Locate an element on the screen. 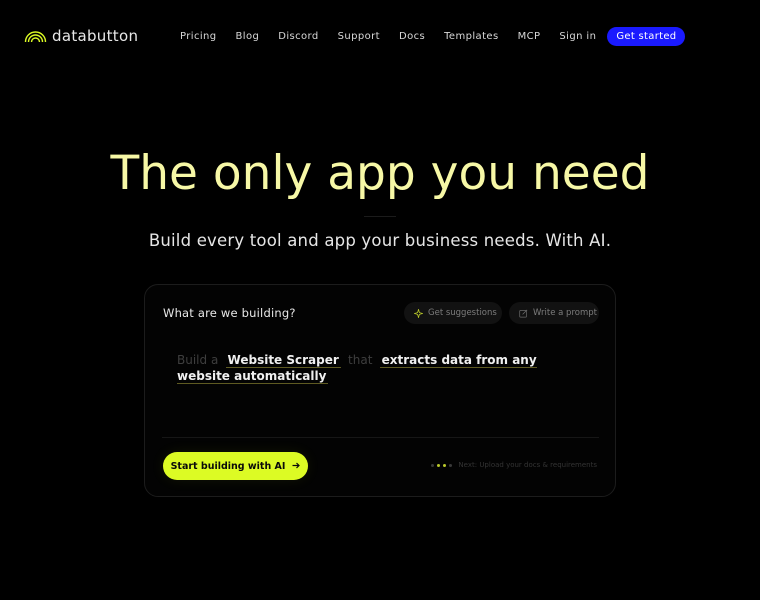  step-progress-dots is located at coordinates (442, 465).